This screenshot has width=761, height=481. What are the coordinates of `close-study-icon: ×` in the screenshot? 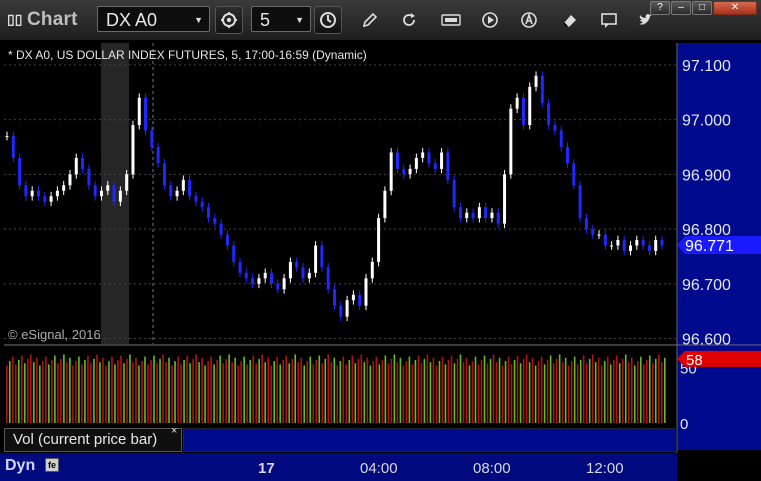 It's located at (174, 431).